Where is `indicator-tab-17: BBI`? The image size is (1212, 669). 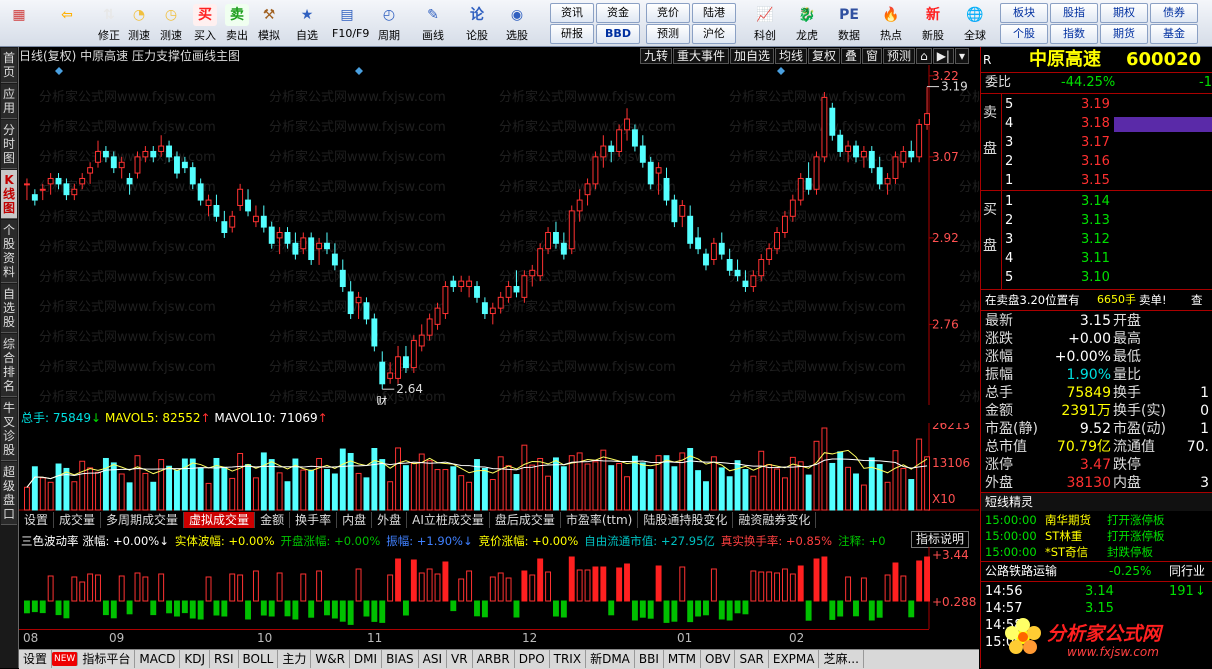 indicator-tab-17: BBI is located at coordinates (649, 659).